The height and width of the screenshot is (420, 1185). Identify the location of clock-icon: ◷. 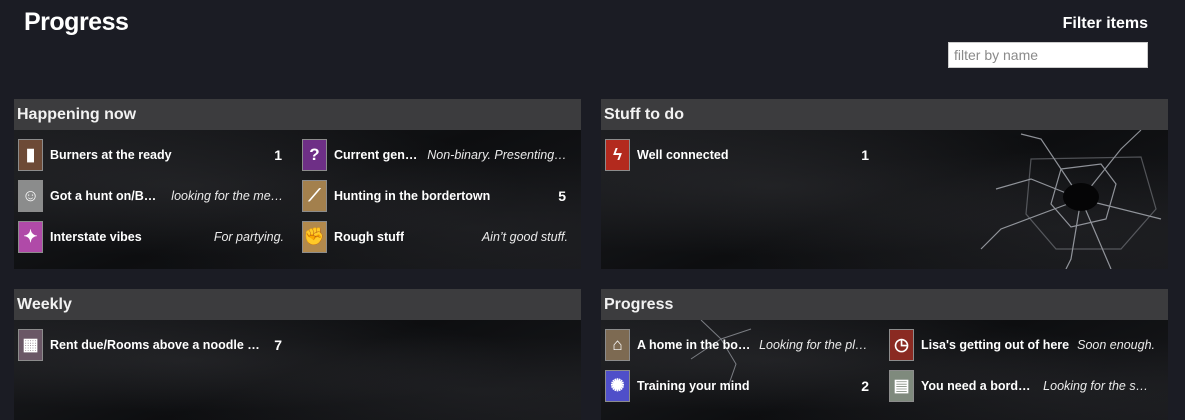
(901, 345).